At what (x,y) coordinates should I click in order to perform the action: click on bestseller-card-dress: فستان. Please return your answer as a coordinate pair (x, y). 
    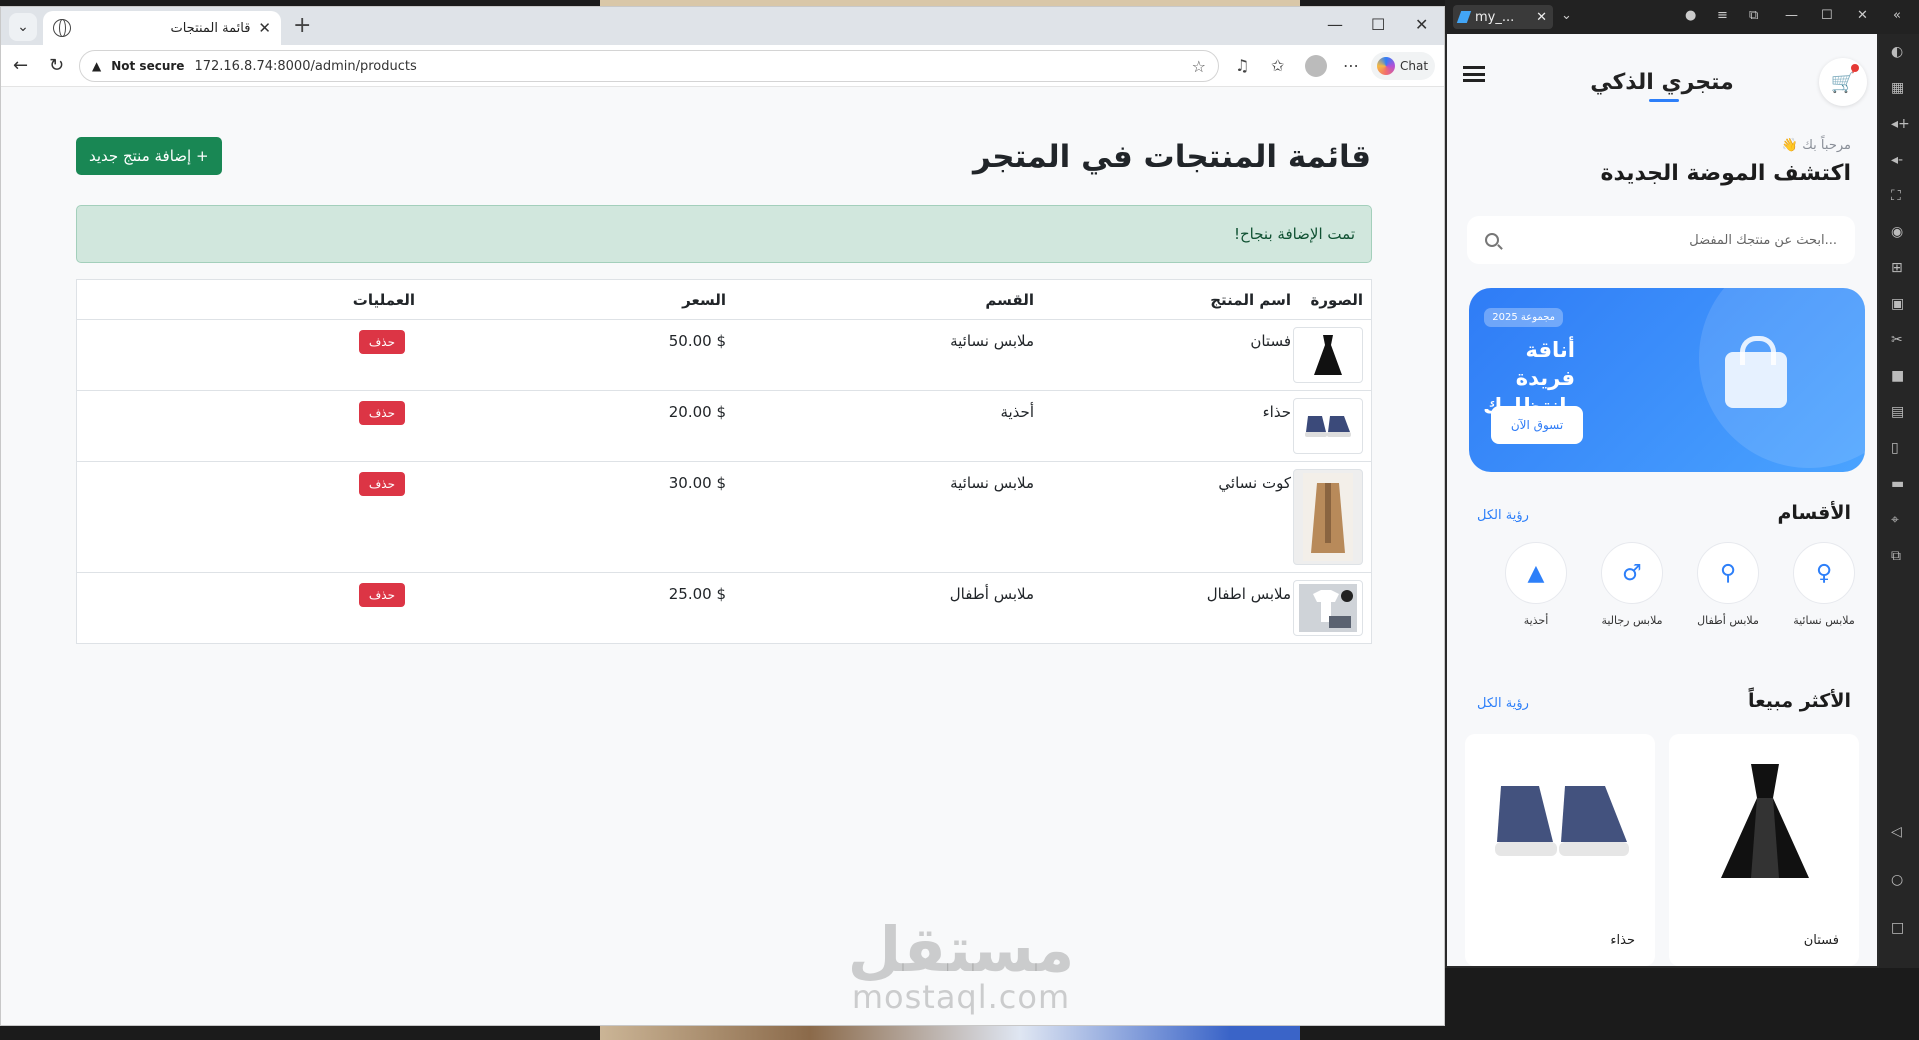
    Looking at the image, I should click on (1764, 850).